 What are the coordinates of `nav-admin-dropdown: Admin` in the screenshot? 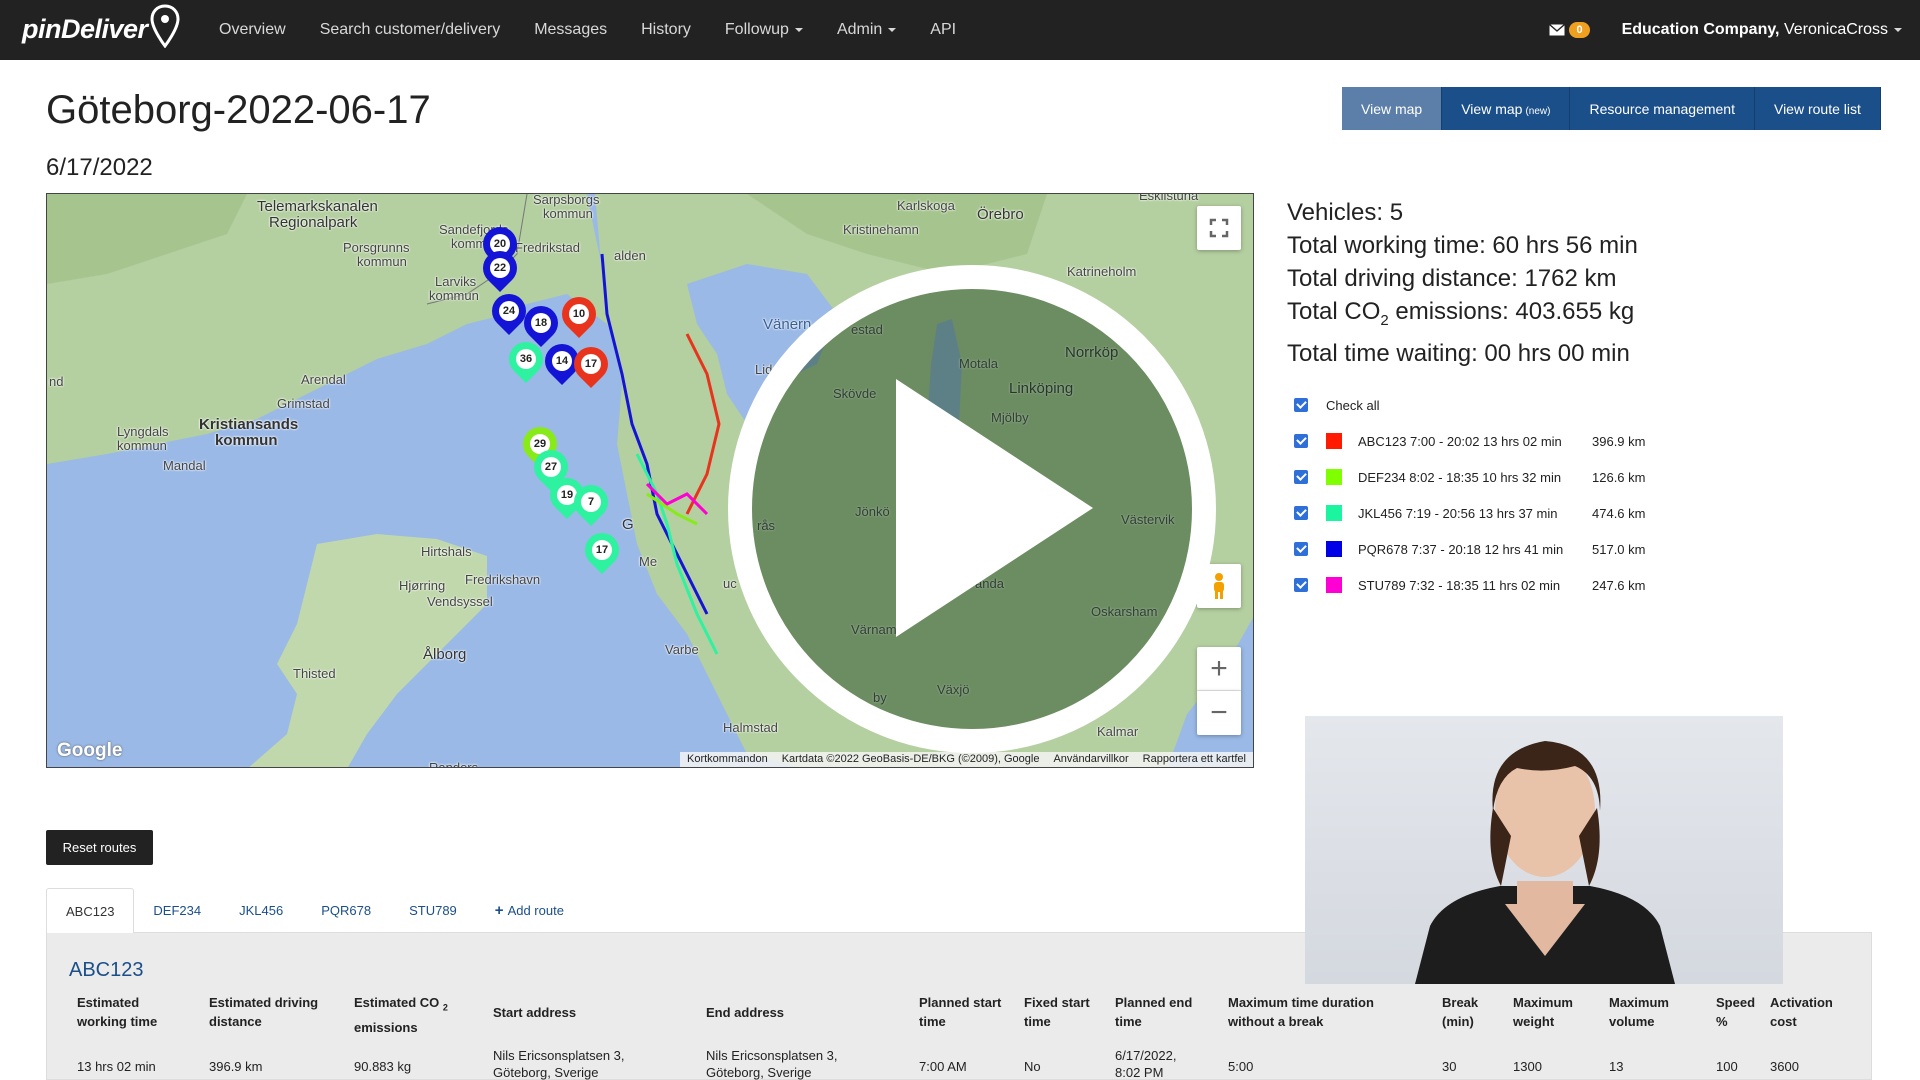 It's located at (866, 30).